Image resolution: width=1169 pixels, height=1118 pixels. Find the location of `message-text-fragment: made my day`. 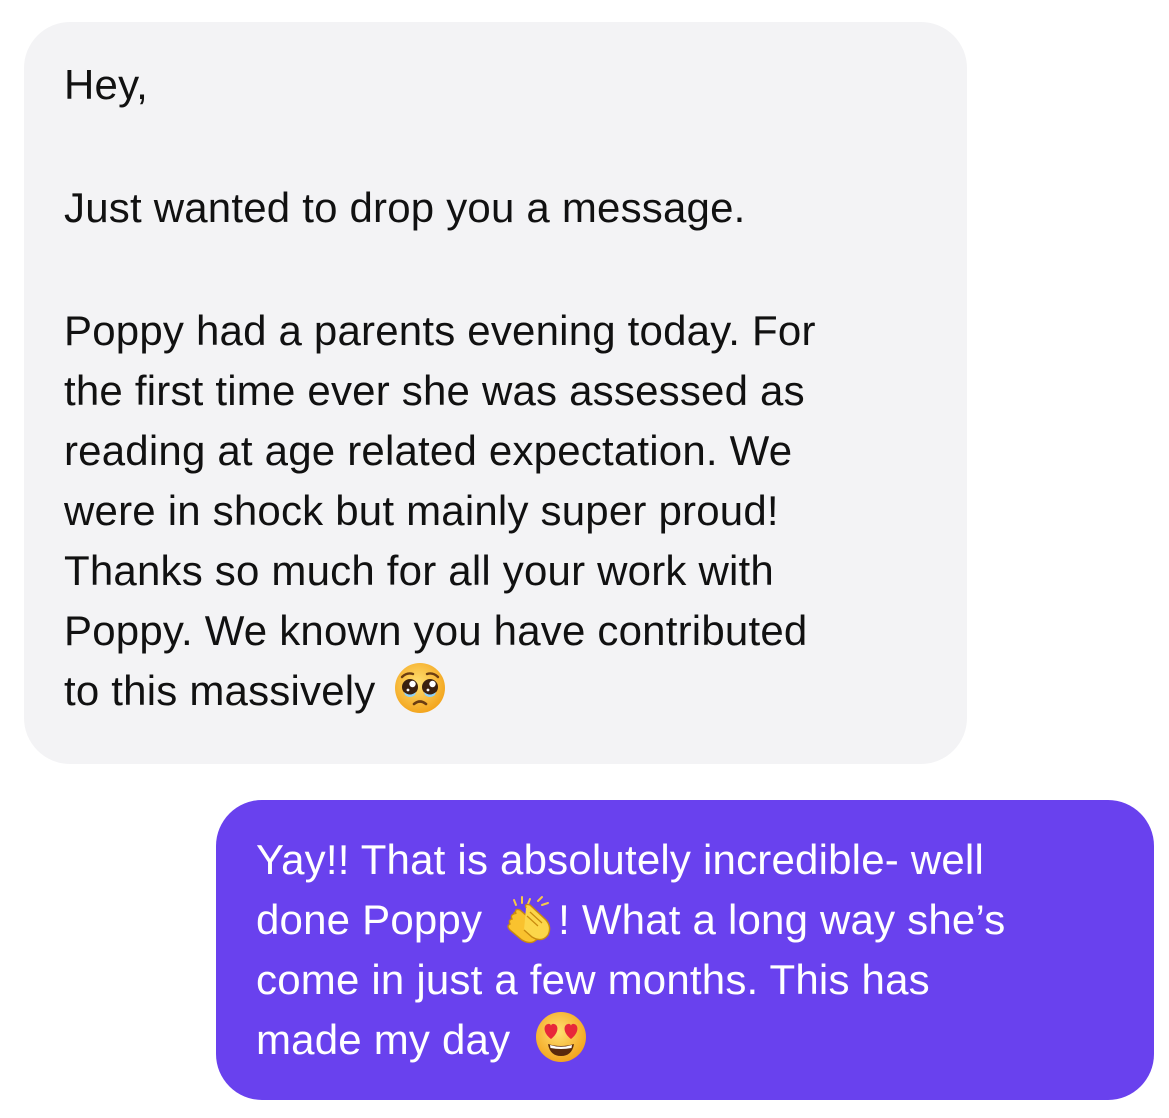

message-text-fragment: made my day is located at coordinates (383, 1039).